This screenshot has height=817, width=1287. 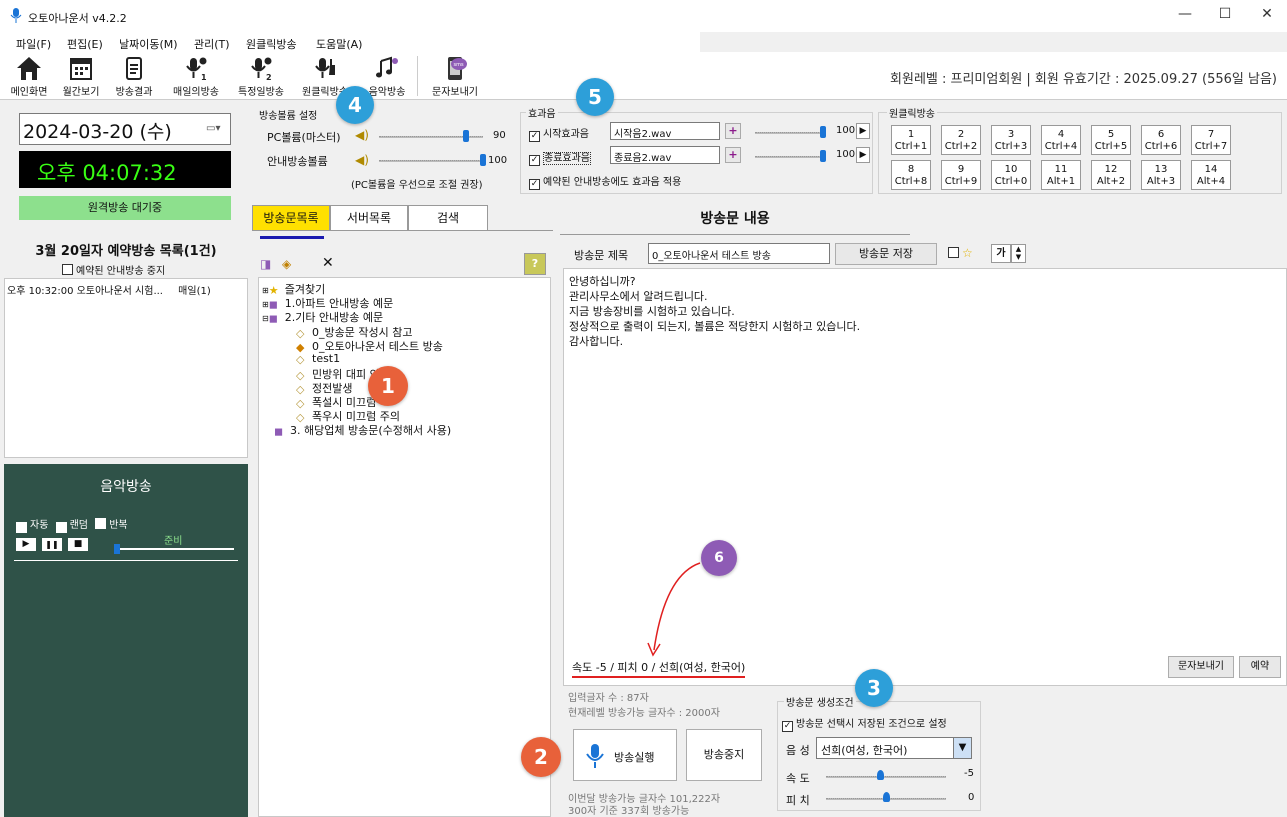 What do you see at coordinates (1211, 140) in the screenshot?
I see `hotkey-button: 7 Ctrl+7` at bounding box center [1211, 140].